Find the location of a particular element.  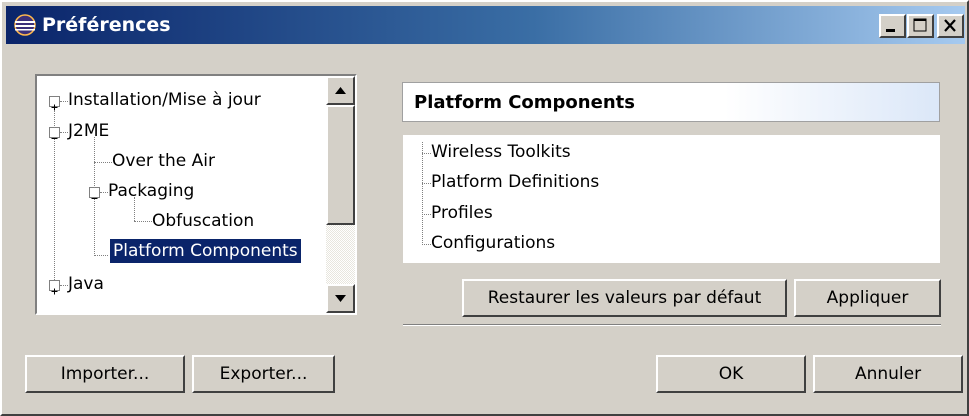

scroll-down-button is located at coordinates (340, 298).